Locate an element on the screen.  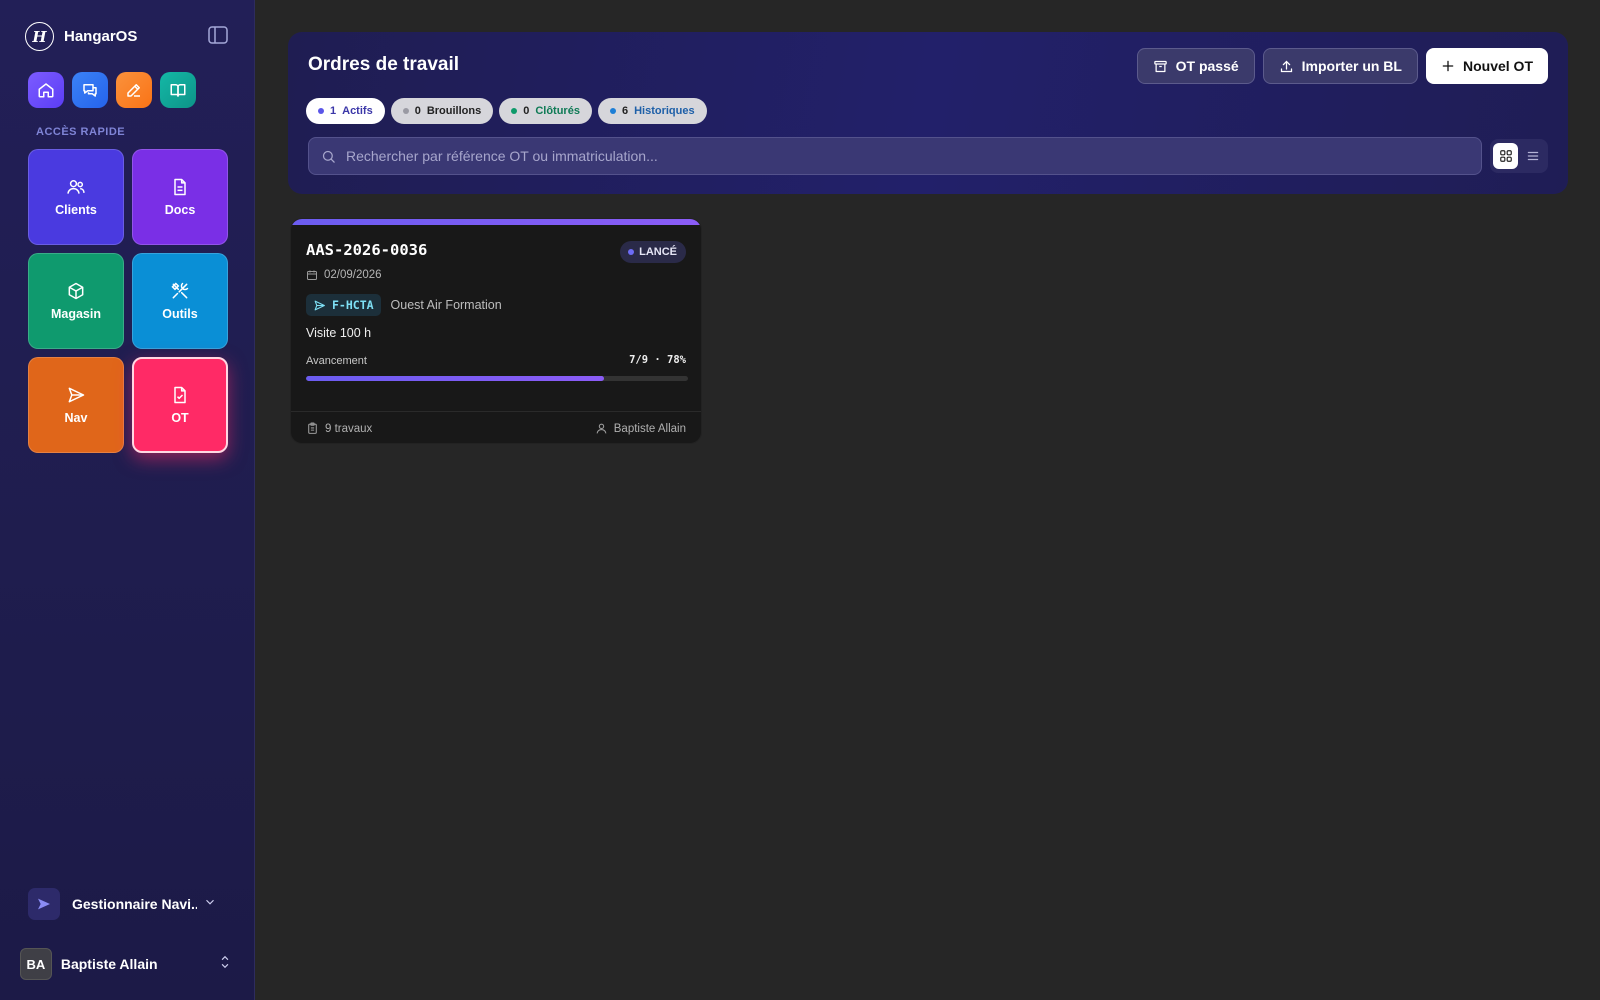
search-bar is located at coordinates (895, 156).